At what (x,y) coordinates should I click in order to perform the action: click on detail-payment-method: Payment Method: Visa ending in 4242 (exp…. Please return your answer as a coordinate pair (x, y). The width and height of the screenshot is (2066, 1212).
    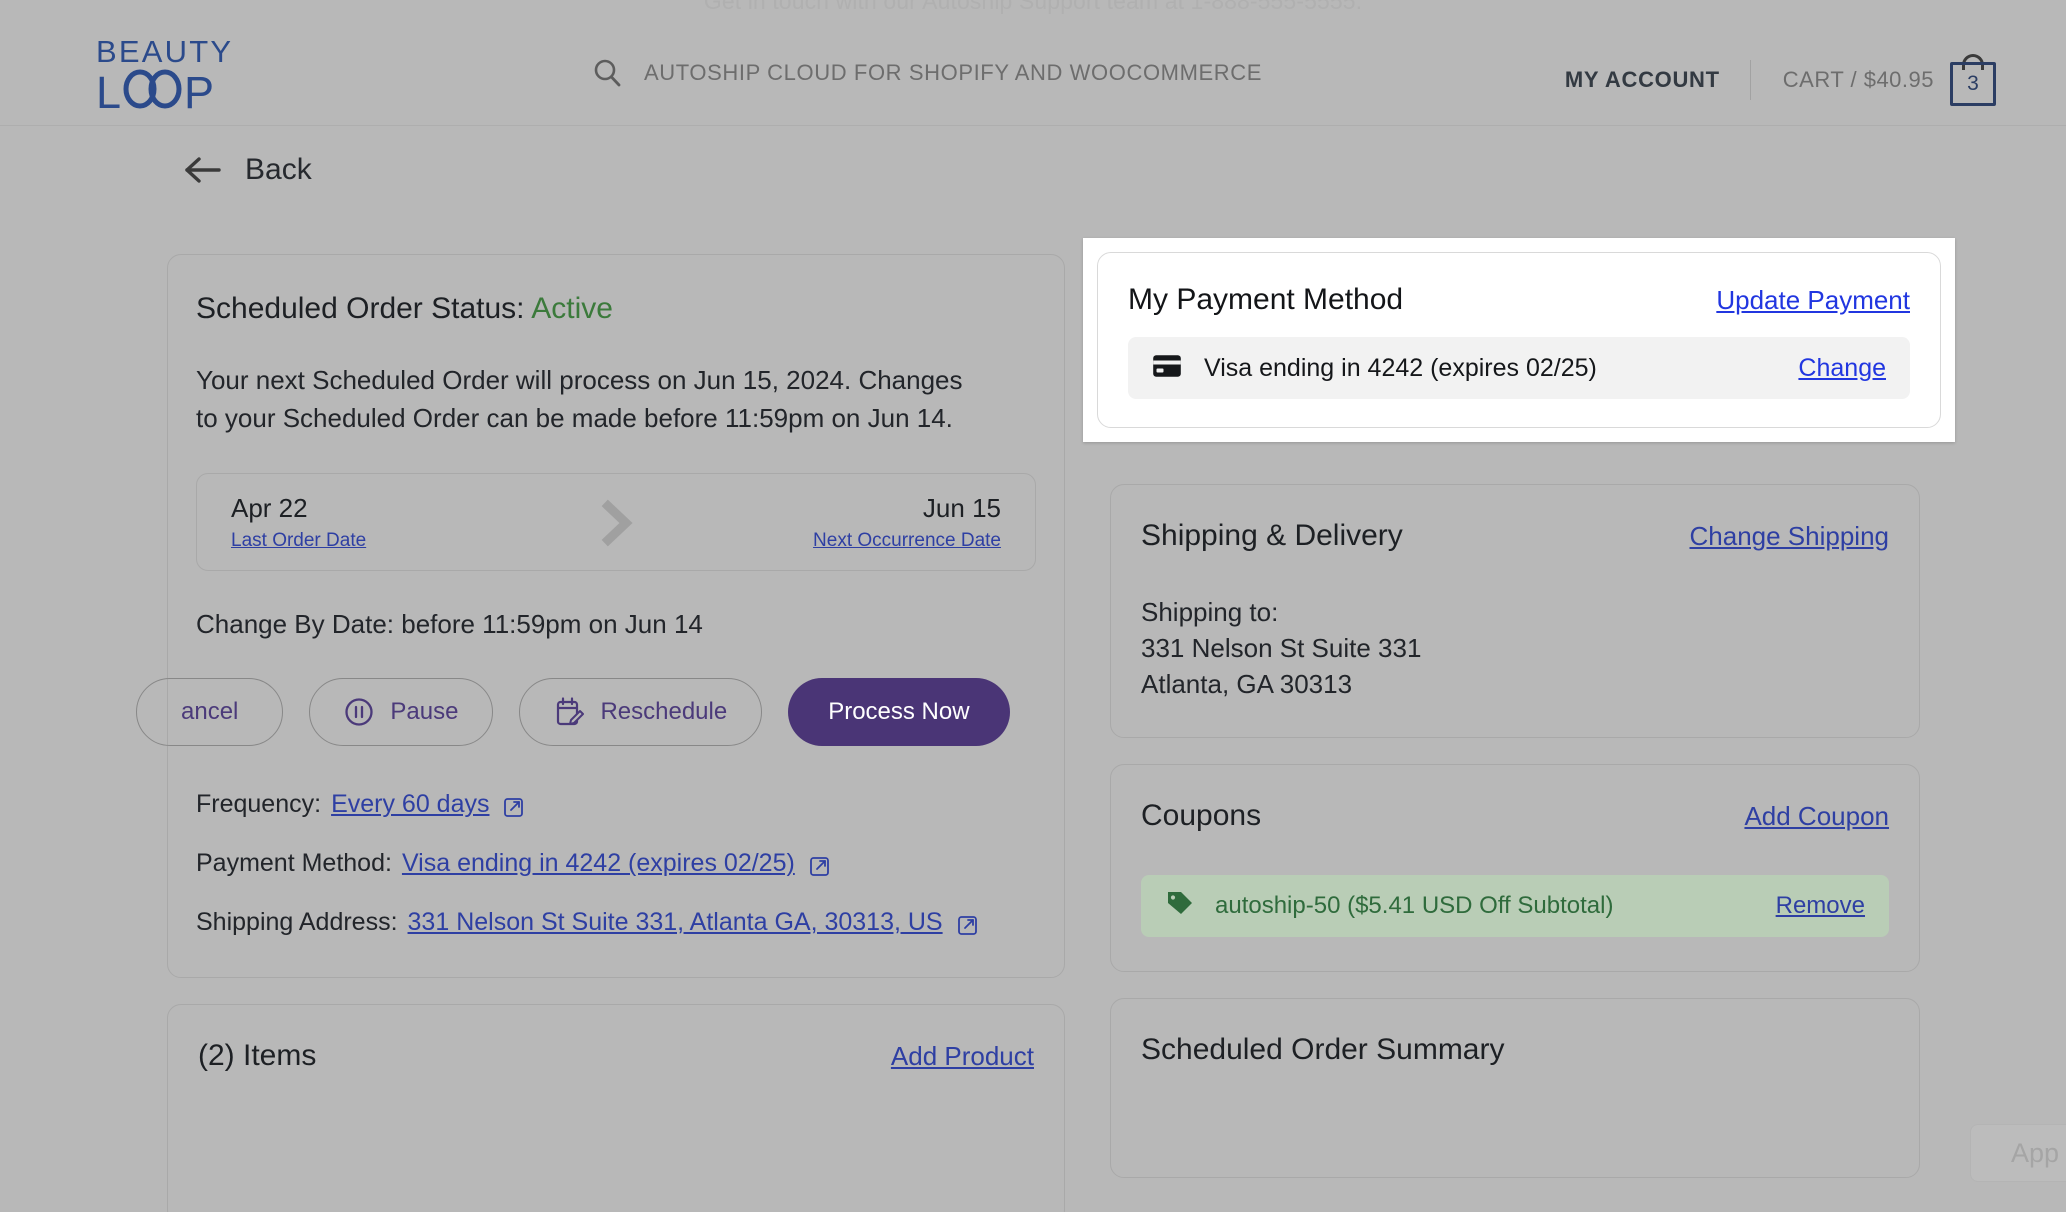
    Looking at the image, I should click on (616, 863).